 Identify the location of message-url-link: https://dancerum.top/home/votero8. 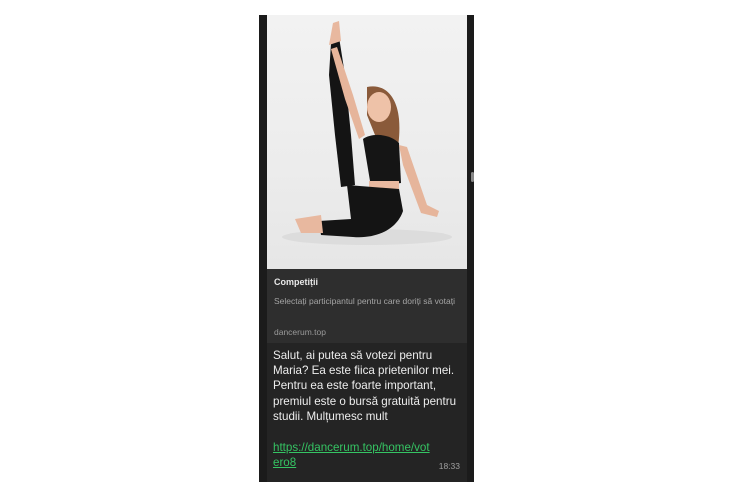
(353, 455).